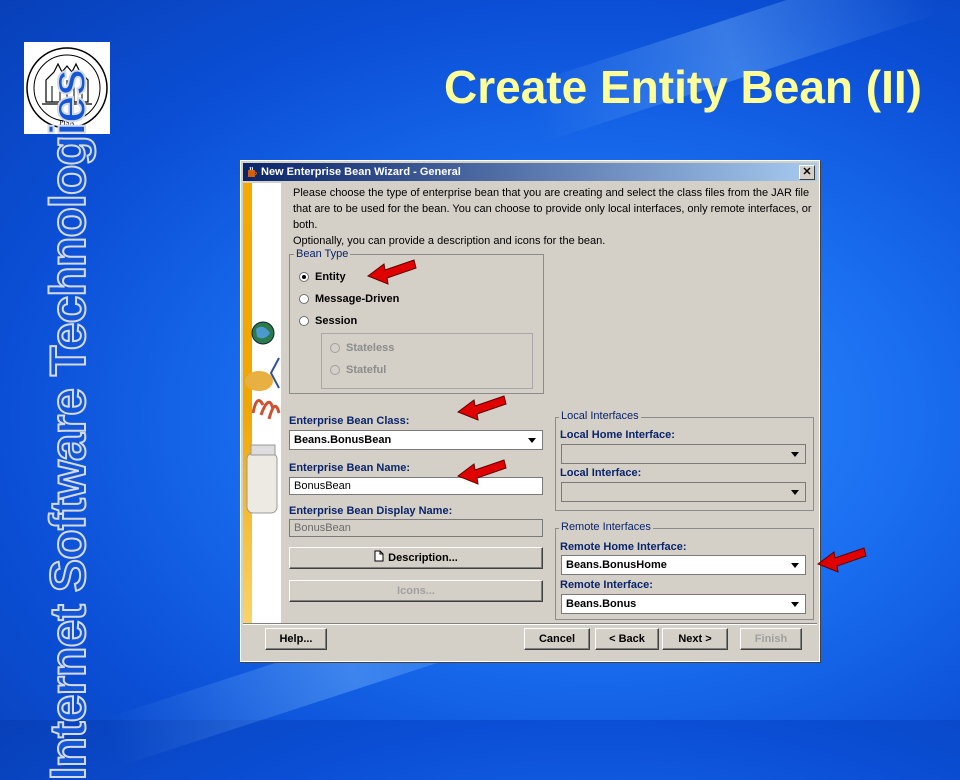 The height and width of the screenshot is (780, 960). Describe the element at coordinates (336, 321) in the screenshot. I see `radio-session-label: Session` at that location.